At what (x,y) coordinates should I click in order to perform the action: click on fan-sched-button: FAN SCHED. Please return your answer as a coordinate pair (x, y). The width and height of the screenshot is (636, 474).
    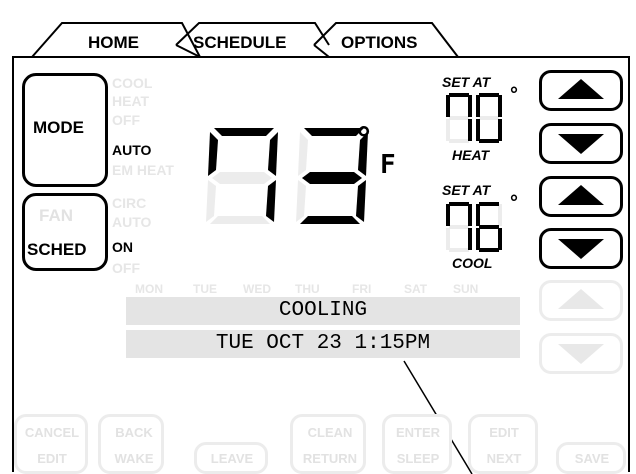
    Looking at the image, I should click on (65, 232).